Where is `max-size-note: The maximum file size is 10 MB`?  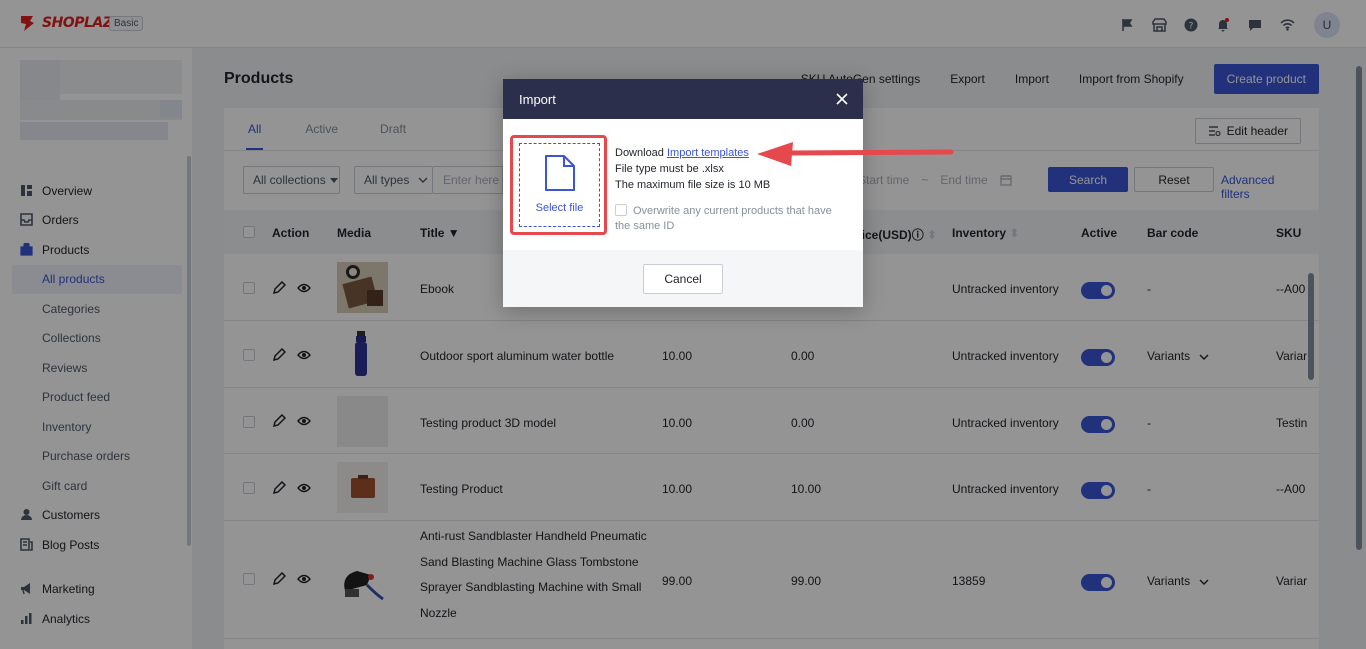
max-size-note: The maximum file size is 10 MB is located at coordinates (693, 185).